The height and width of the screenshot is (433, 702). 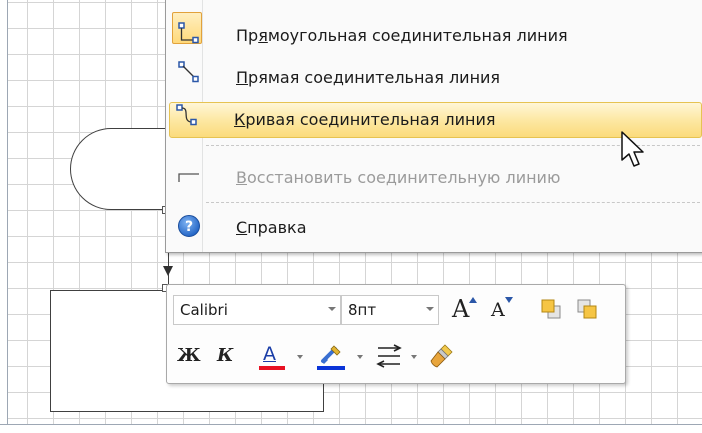 I want to click on send-backward-icon, so click(x=587, y=309).